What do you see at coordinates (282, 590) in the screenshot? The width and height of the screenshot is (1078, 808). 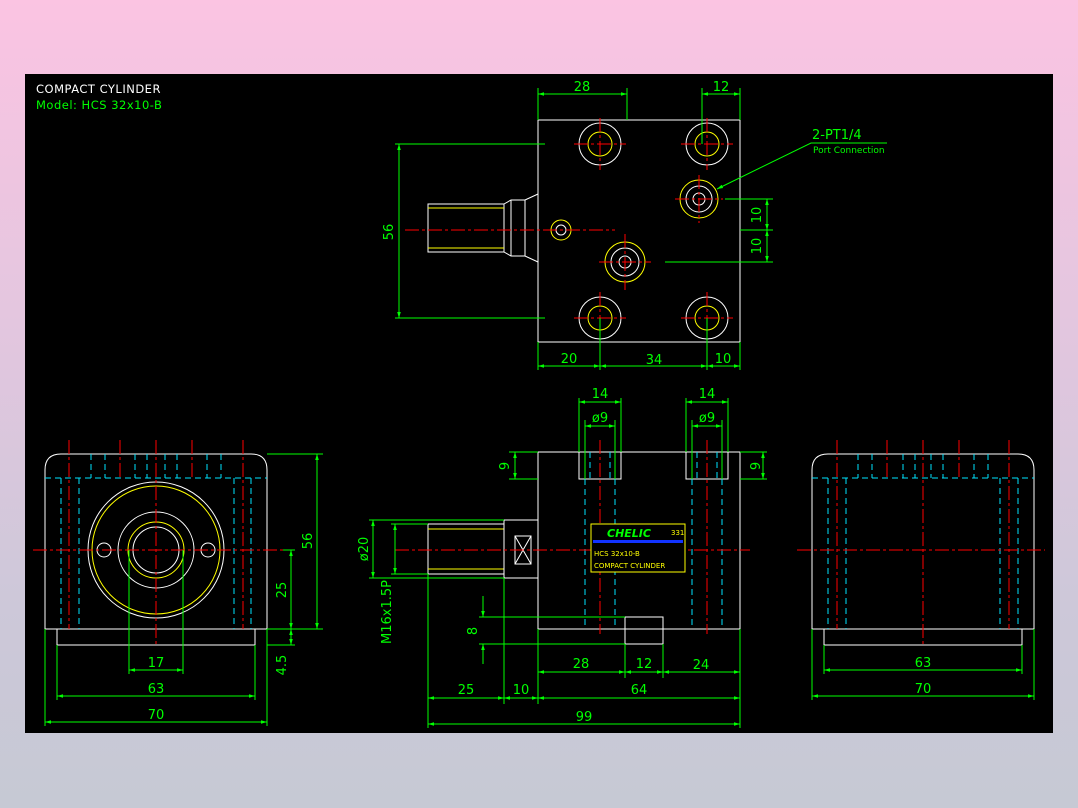 I see `dim-25-left: 25` at bounding box center [282, 590].